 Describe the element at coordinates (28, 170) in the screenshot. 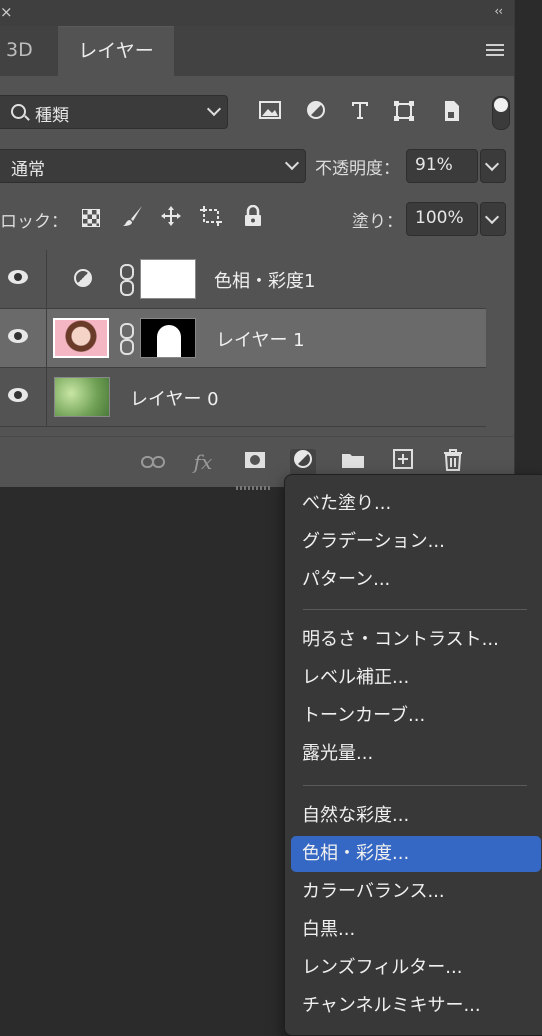

I see `blend-mode-value: 通常` at that location.